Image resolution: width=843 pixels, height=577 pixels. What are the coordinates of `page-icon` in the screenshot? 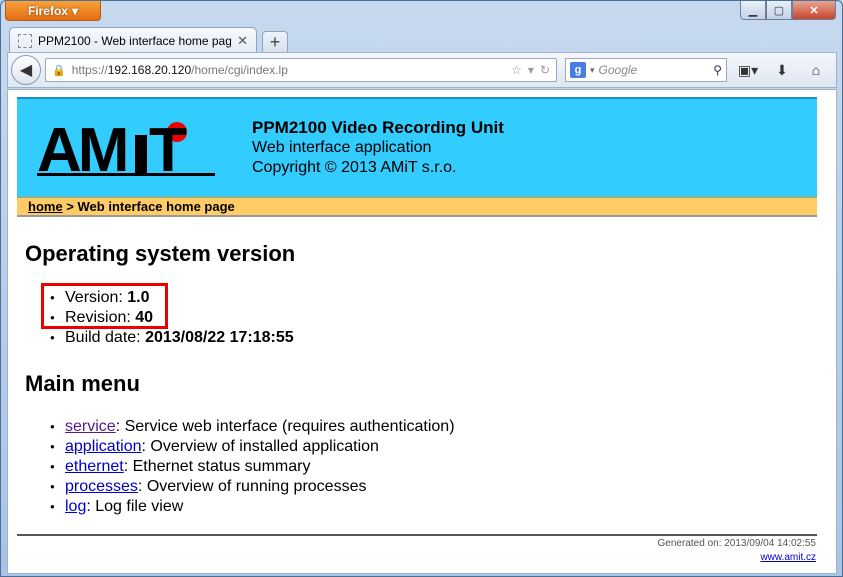 It's located at (25, 40).